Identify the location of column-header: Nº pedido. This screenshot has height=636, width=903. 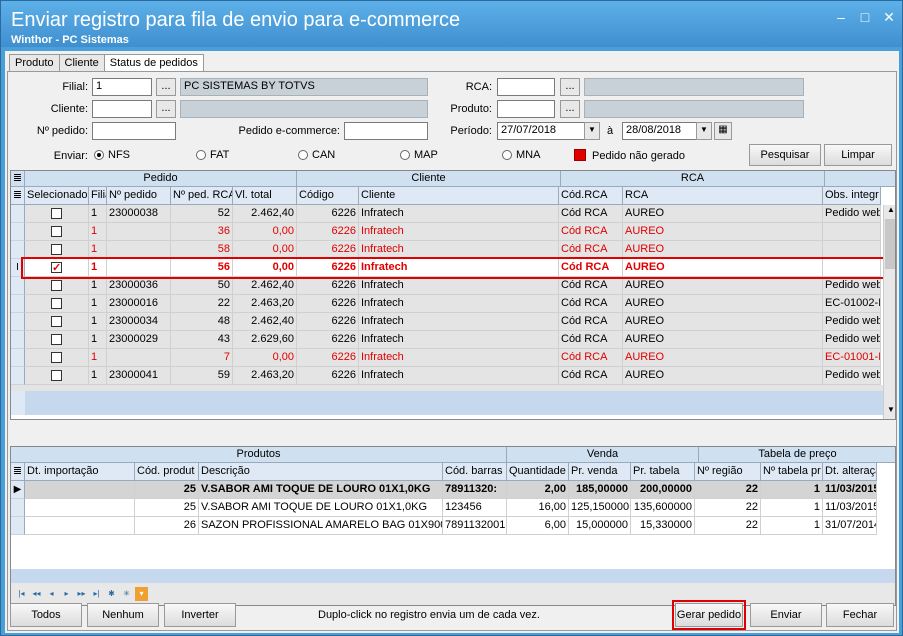
(139, 196).